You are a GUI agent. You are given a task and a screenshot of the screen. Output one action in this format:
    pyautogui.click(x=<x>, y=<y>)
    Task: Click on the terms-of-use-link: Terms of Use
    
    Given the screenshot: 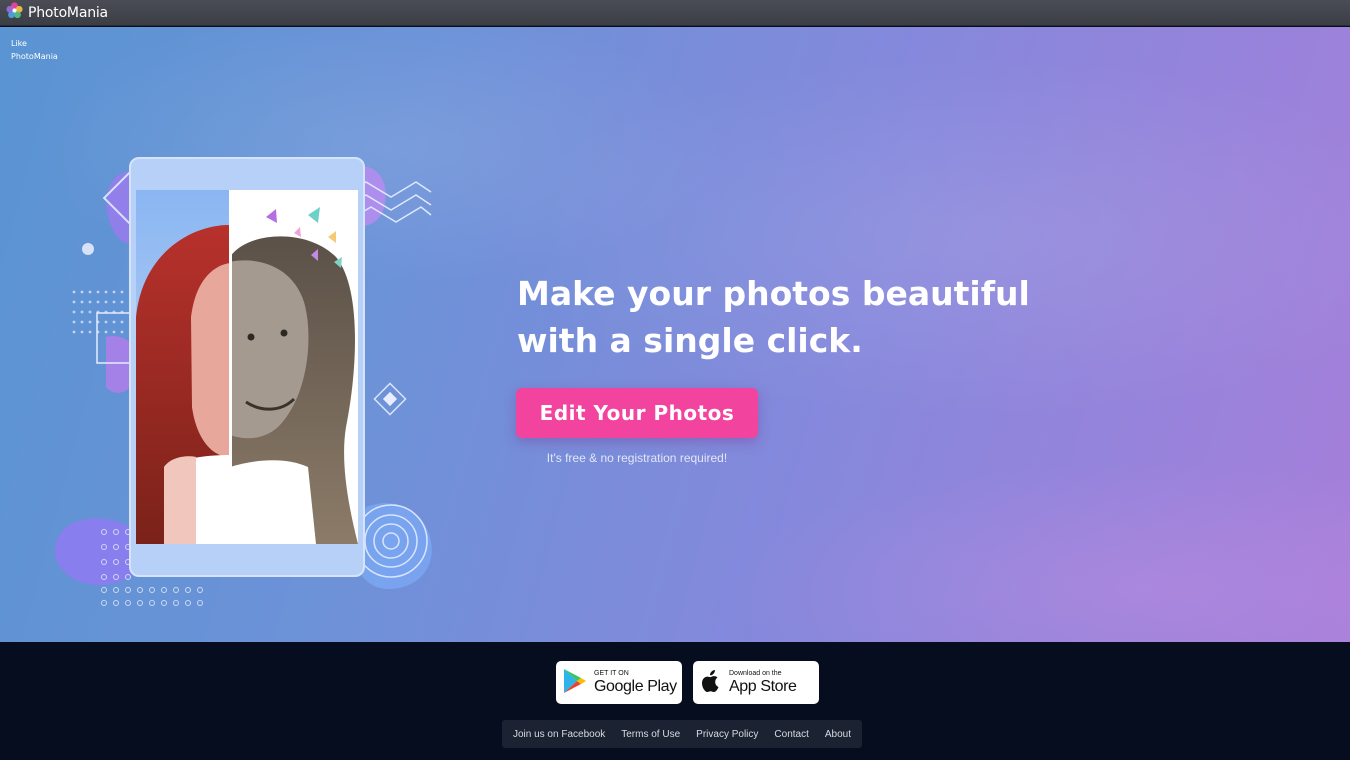 What is the action you would take?
    pyautogui.click(x=650, y=734)
    